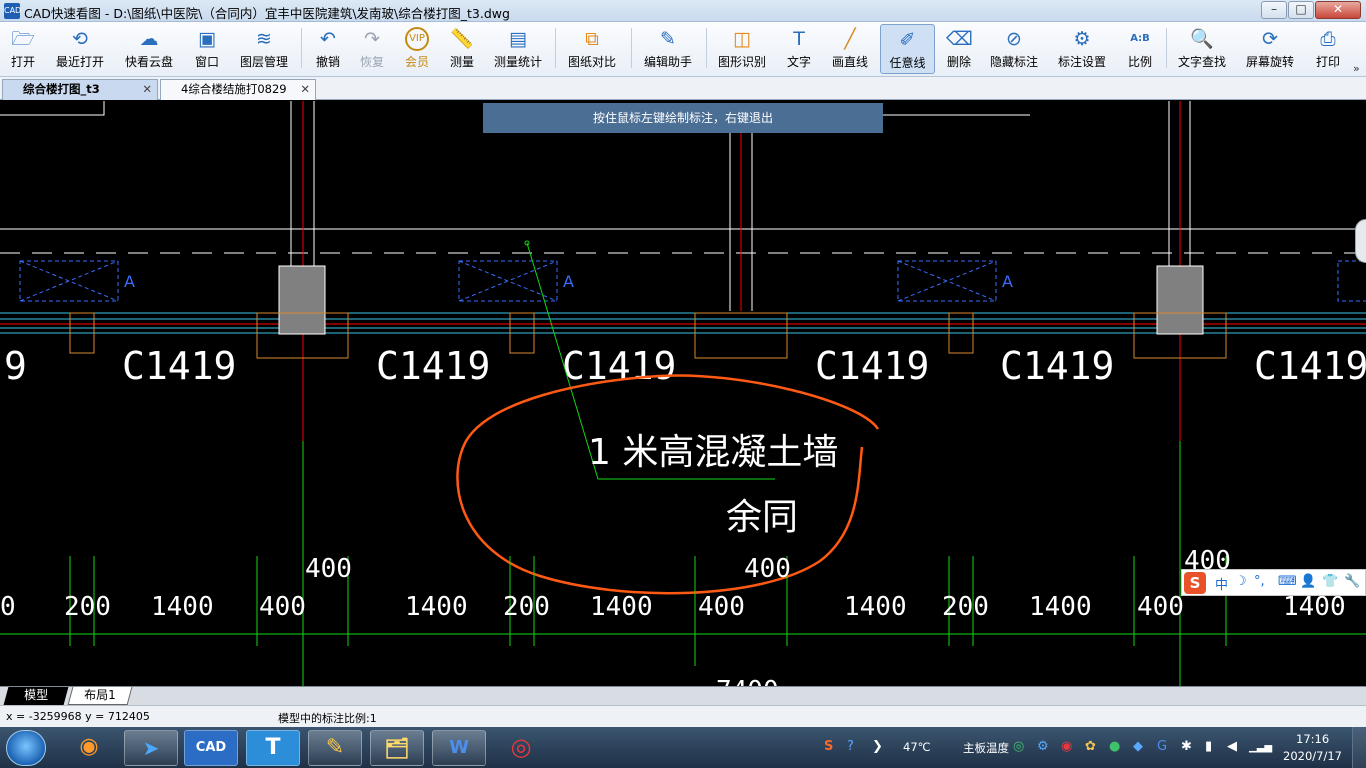 This screenshot has height=768, width=1366. I want to click on taskbar-app-explorer: 🗂, so click(397, 748).